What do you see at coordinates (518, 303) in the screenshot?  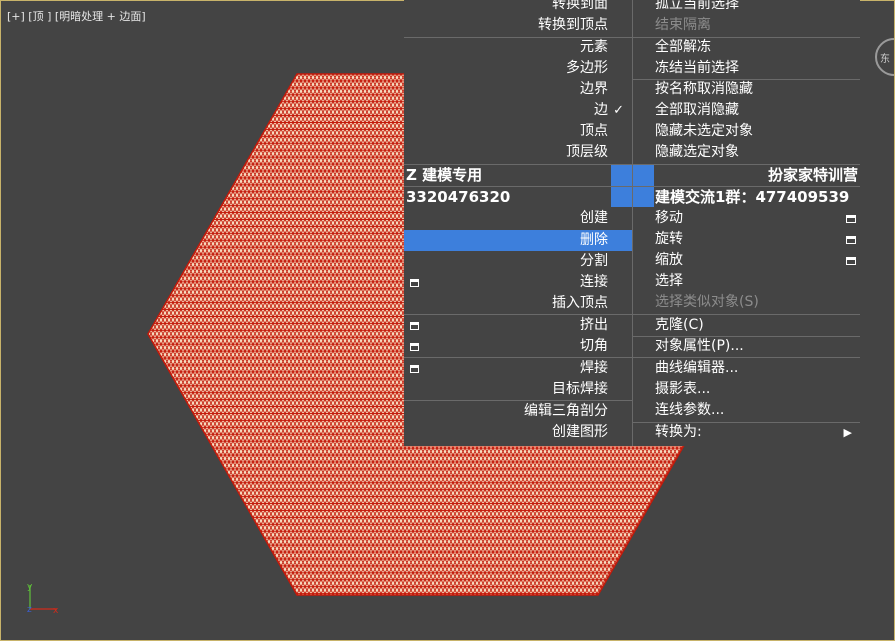 I see `menu-item-insert-vertex: 插入顶点` at bounding box center [518, 303].